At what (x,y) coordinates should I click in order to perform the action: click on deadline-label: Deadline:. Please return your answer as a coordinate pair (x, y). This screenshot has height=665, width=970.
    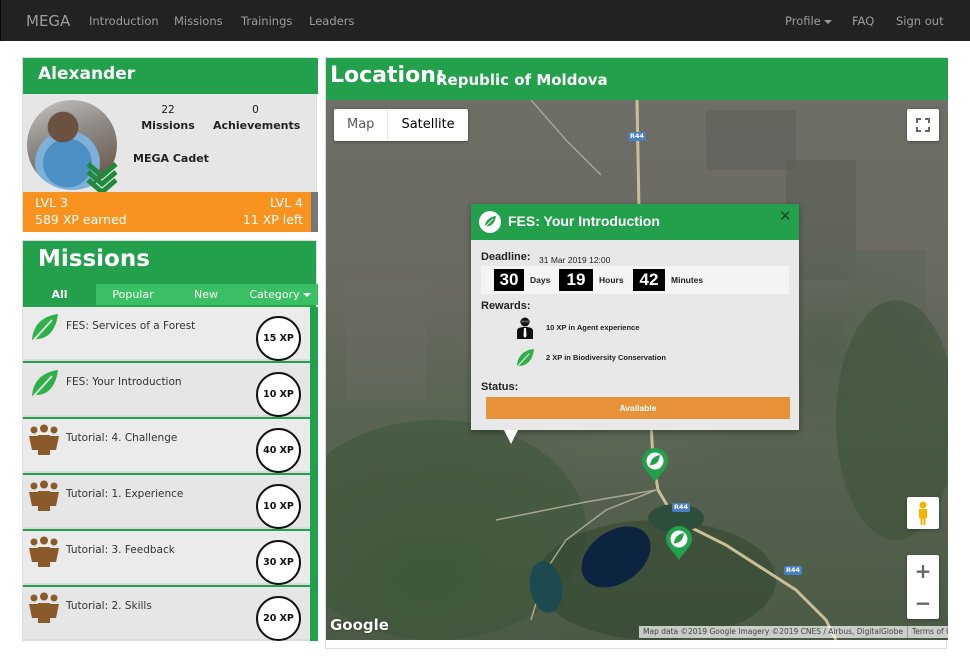
    Looking at the image, I should click on (506, 257).